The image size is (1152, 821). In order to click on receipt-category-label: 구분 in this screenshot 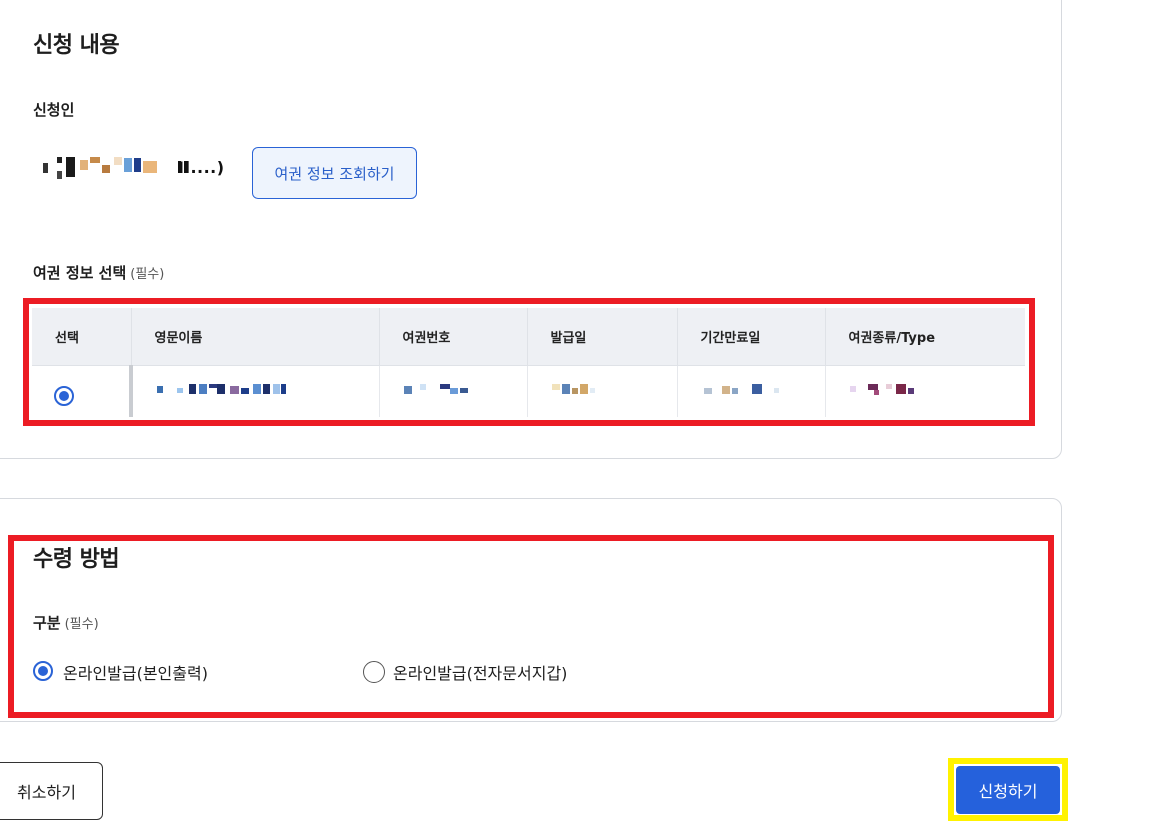, I will do `click(47, 623)`.